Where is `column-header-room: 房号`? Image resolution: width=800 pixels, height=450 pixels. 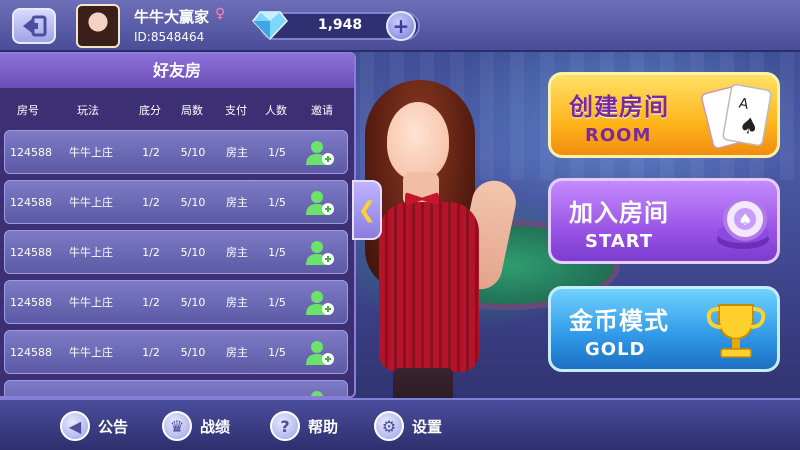
column-header-room: 房号 is located at coordinates (28, 110).